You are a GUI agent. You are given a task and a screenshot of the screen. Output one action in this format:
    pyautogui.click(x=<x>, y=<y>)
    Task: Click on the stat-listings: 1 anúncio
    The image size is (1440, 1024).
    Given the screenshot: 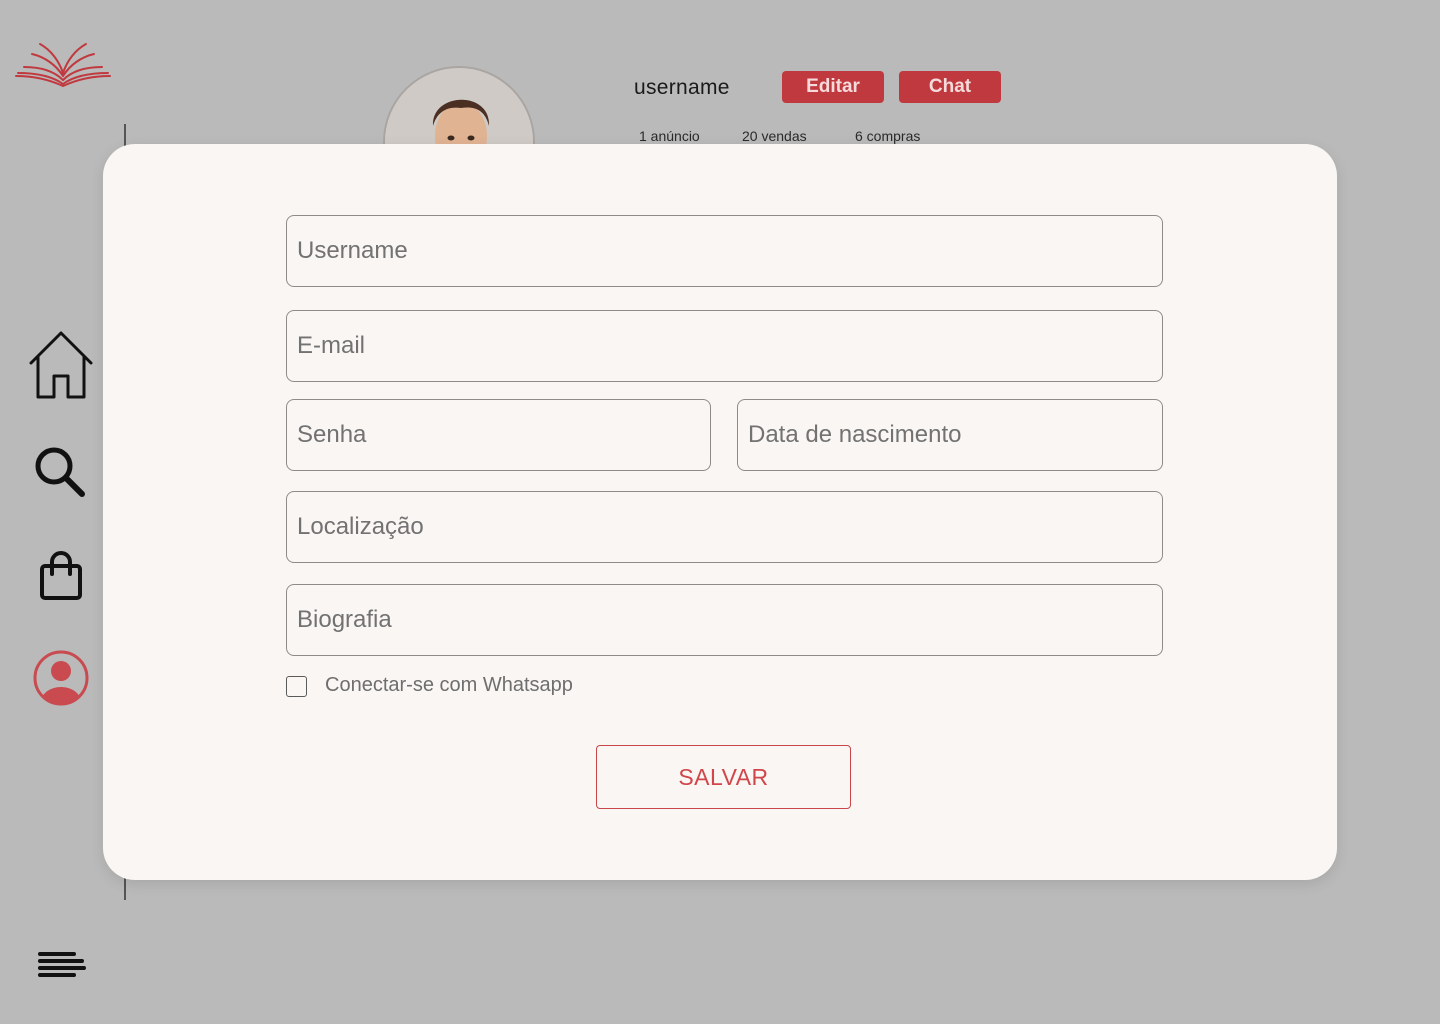 What is the action you would take?
    pyautogui.click(x=669, y=136)
    